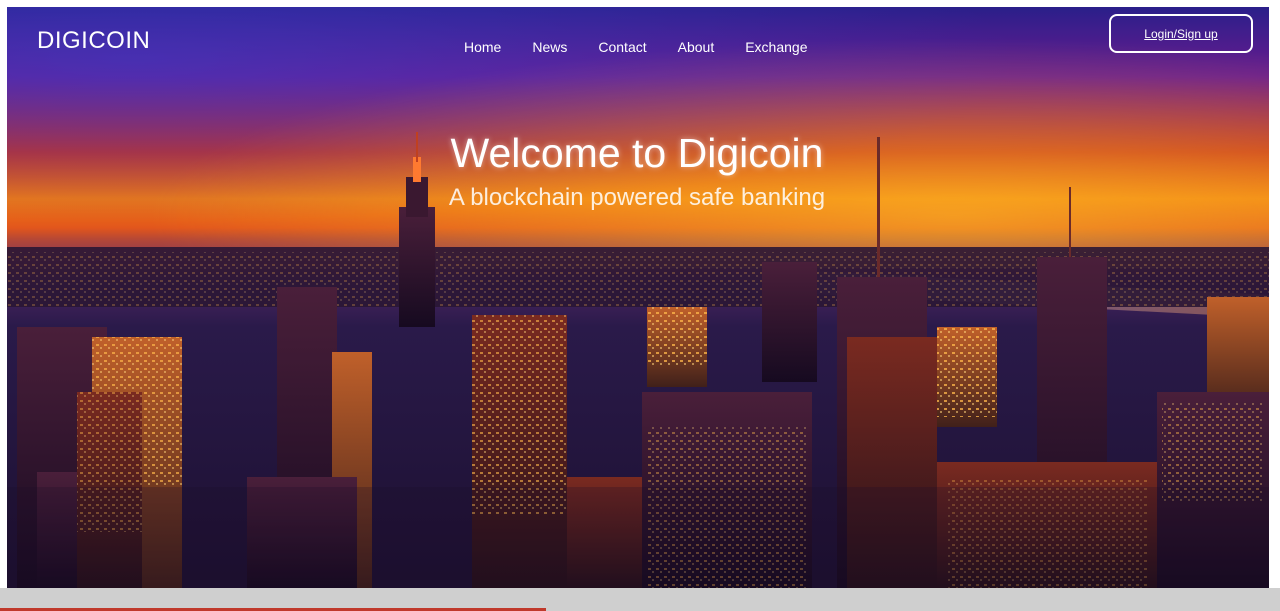 Image resolution: width=1280 pixels, height=611 pixels. Describe the element at coordinates (549, 47) in the screenshot. I see `nav-news: News` at that location.